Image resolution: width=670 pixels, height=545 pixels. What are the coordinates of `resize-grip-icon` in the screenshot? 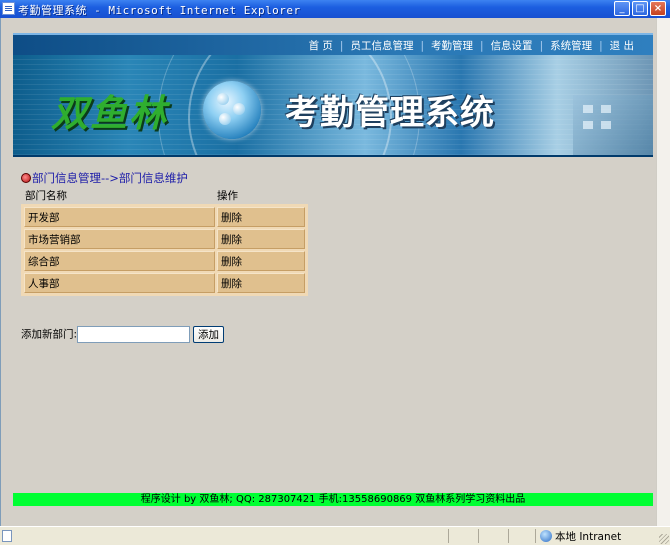 It's located at (664, 539).